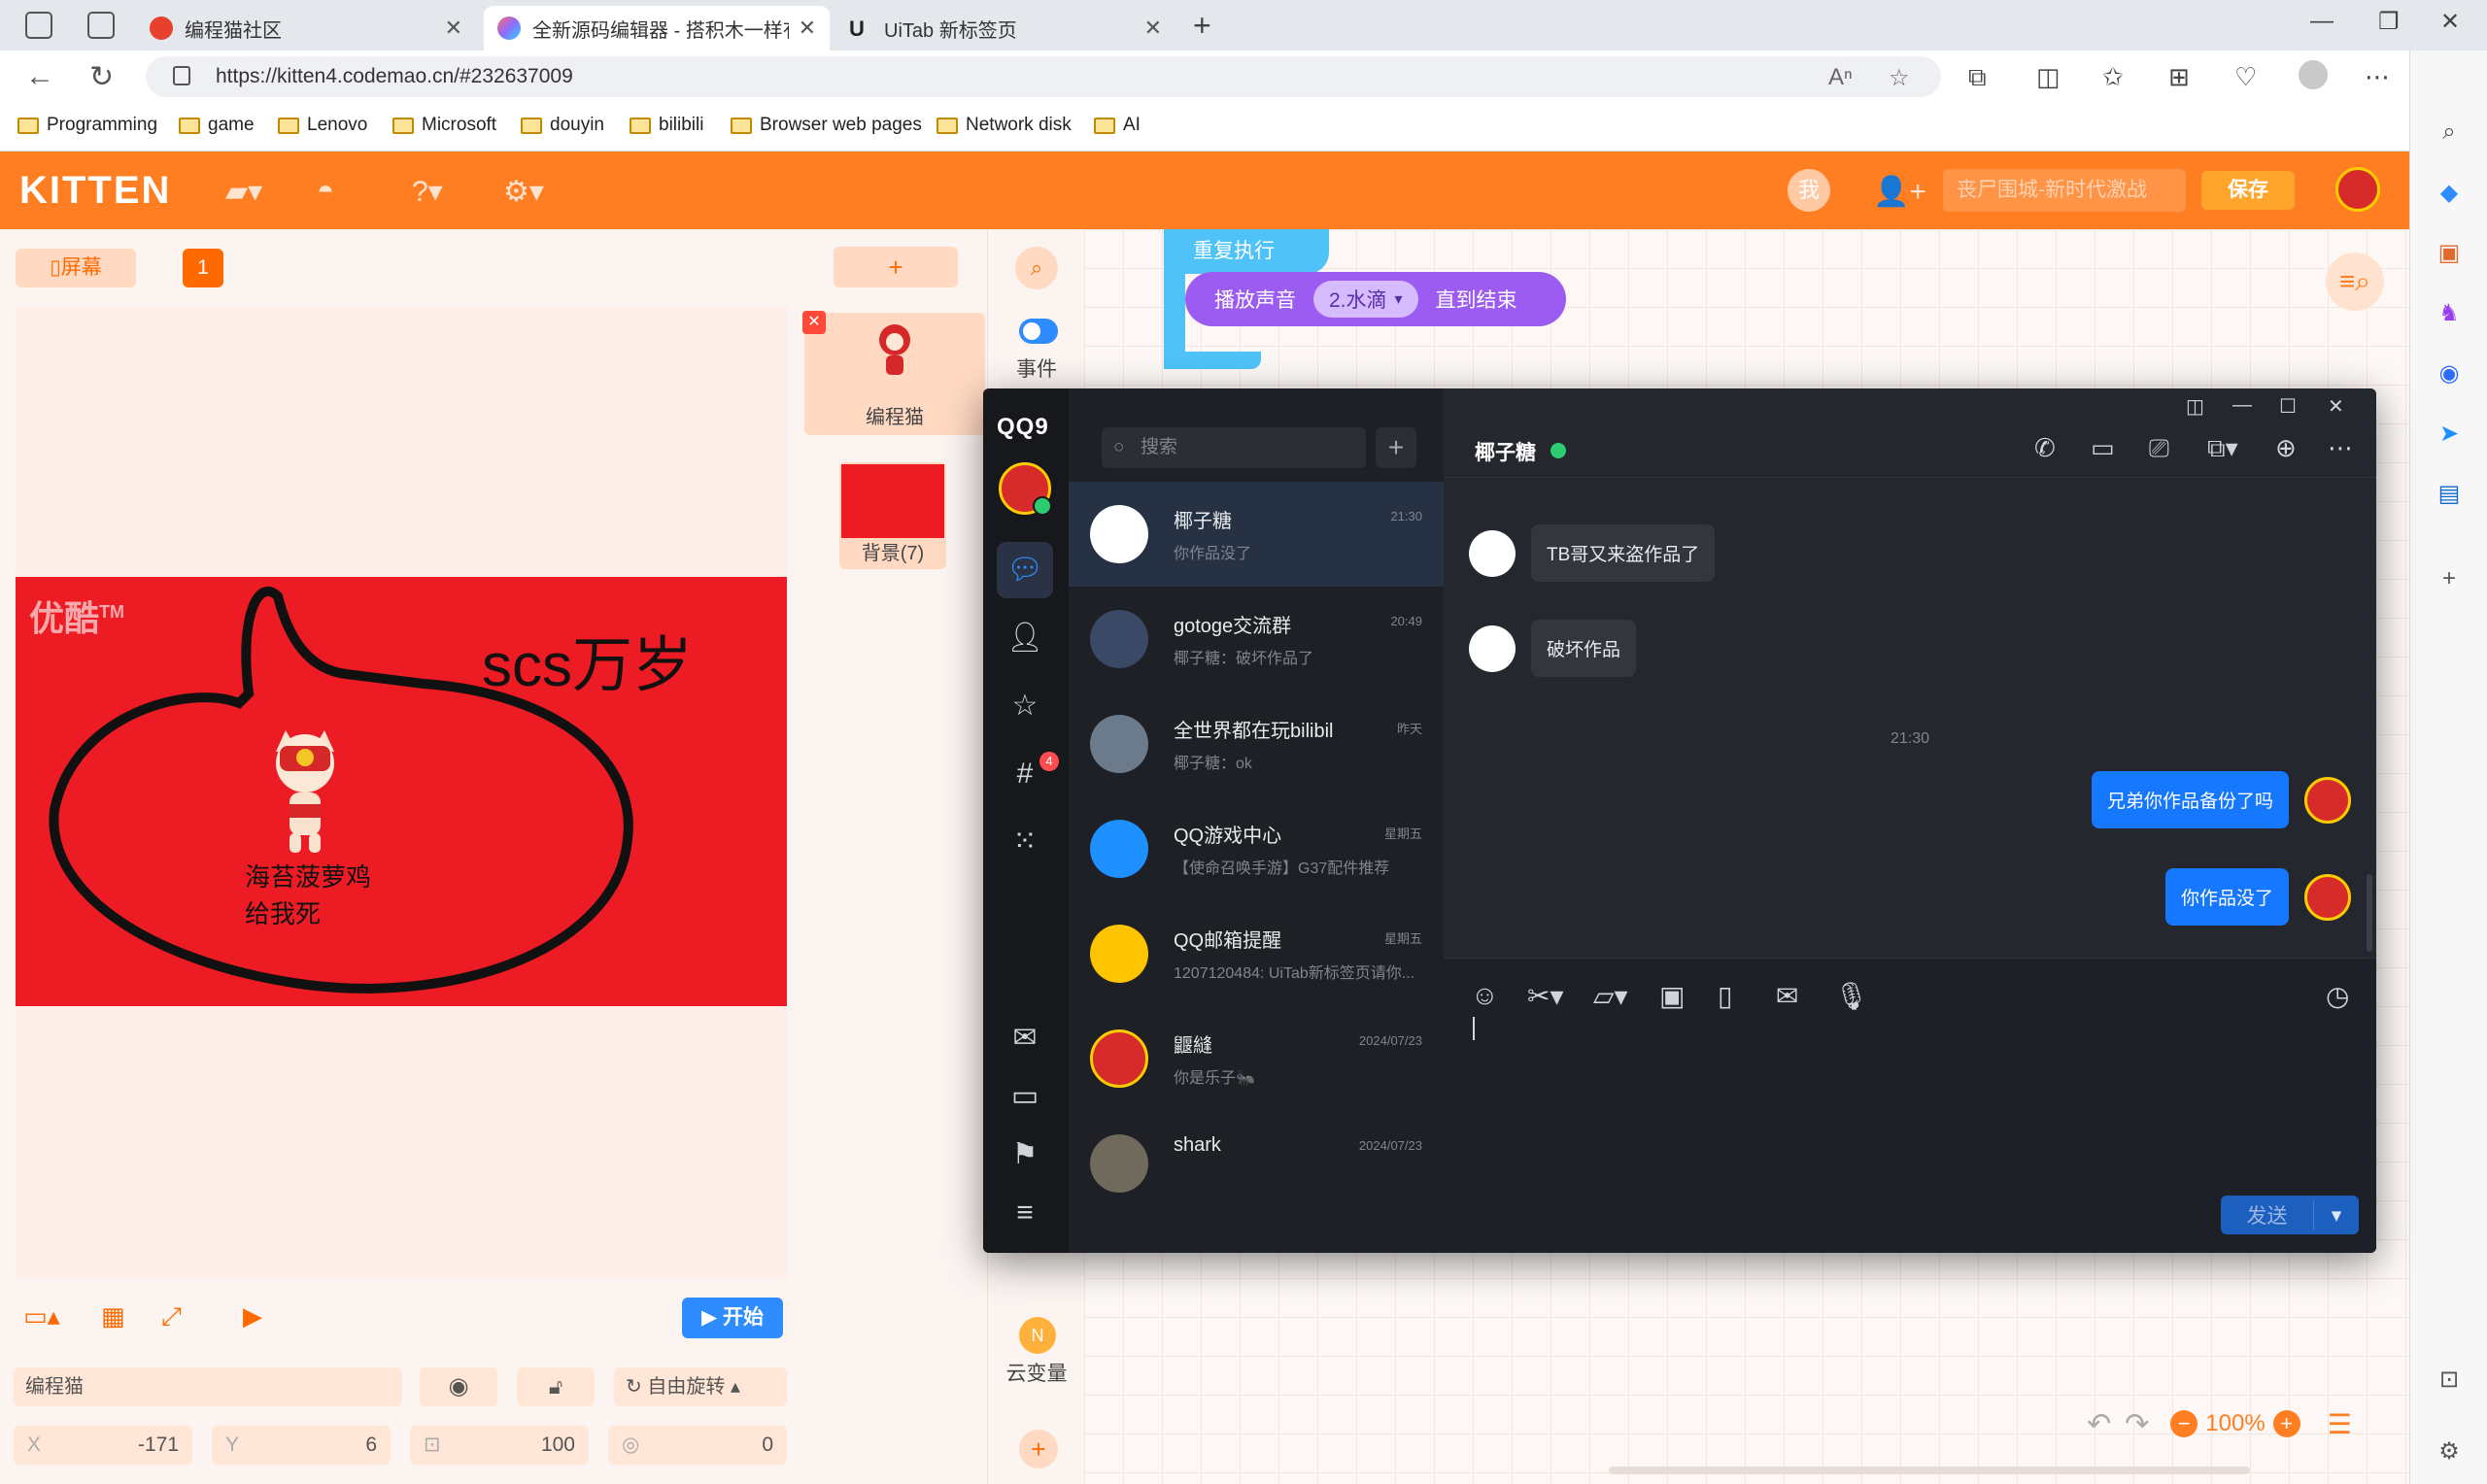 The height and width of the screenshot is (1484, 2487). I want to click on add-collaborator-icon: 👤+, so click(1899, 192).